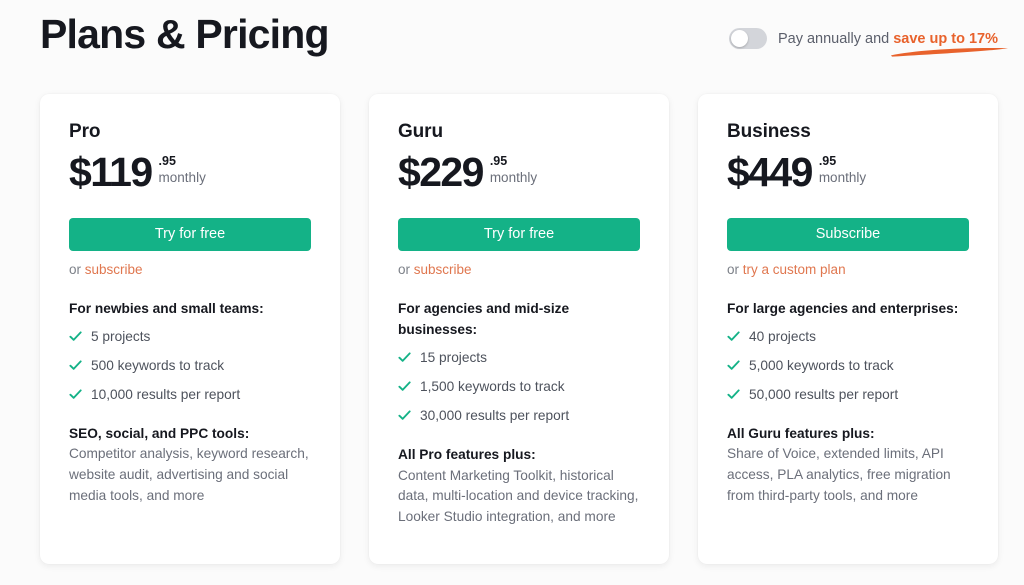 This screenshot has width=1024, height=585. Describe the element at coordinates (950, 52) in the screenshot. I see `underline-swoosh-icon` at that location.